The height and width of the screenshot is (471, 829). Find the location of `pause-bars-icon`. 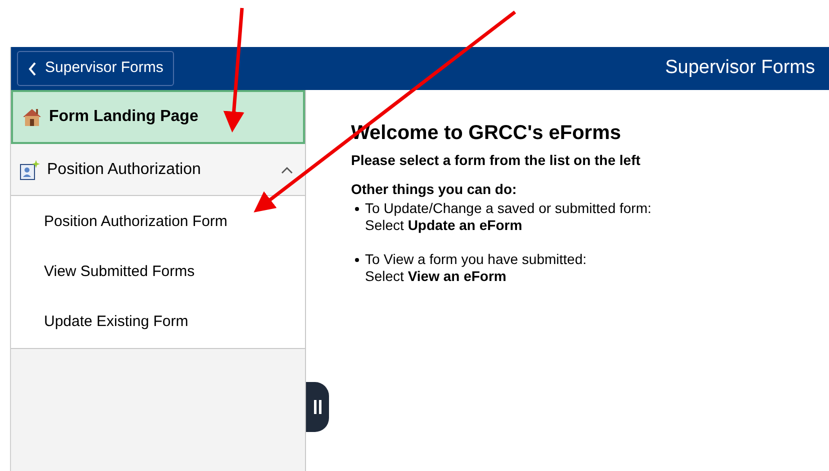

pause-bars-icon is located at coordinates (318, 407).